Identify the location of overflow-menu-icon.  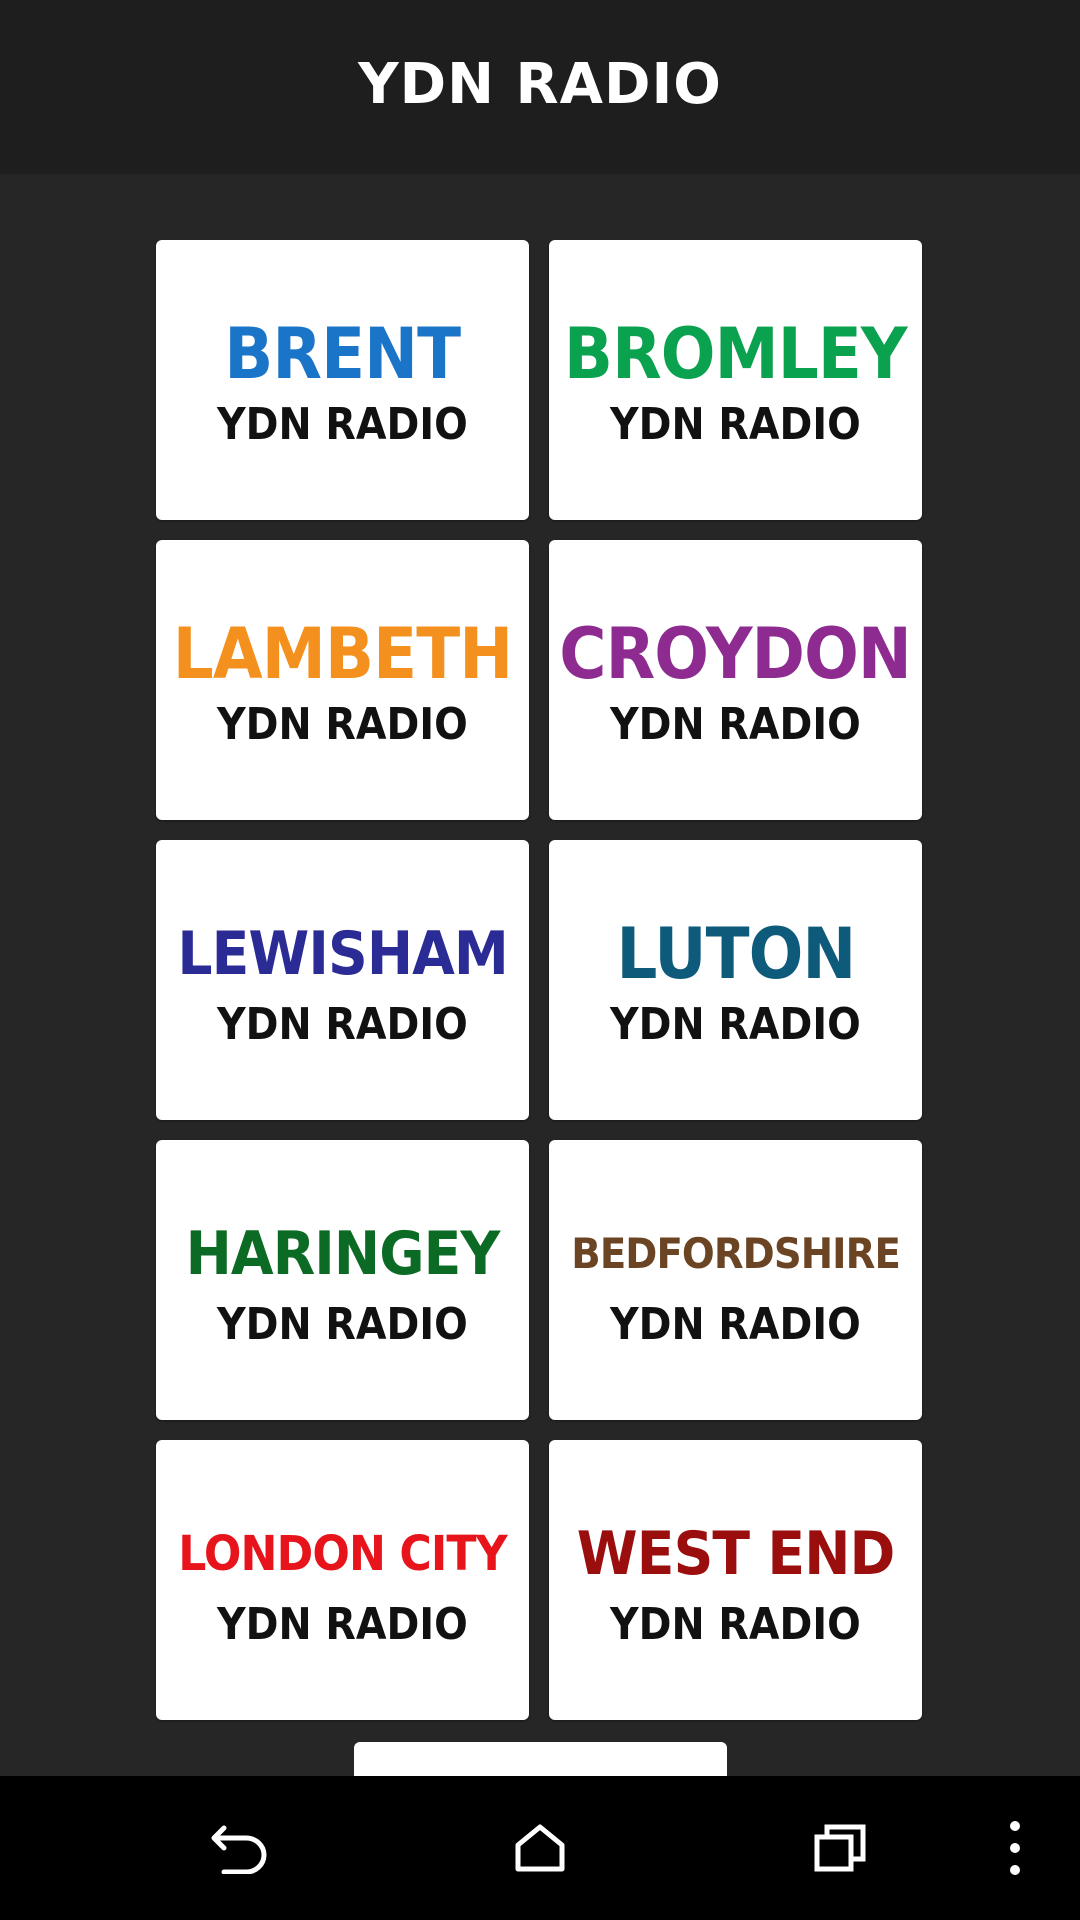
(1015, 1848).